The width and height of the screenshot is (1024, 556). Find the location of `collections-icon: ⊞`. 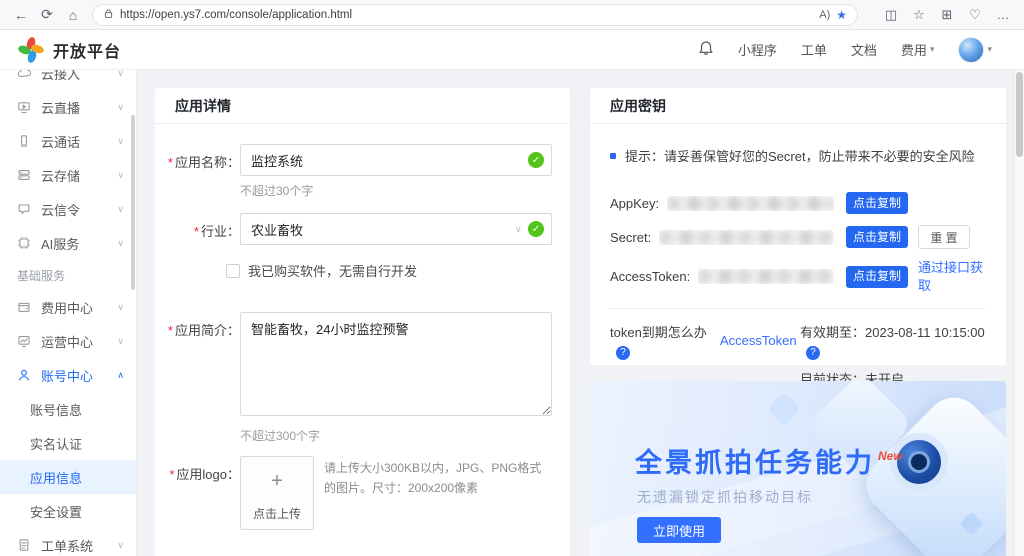

collections-icon: ⊞ is located at coordinates (947, 15).